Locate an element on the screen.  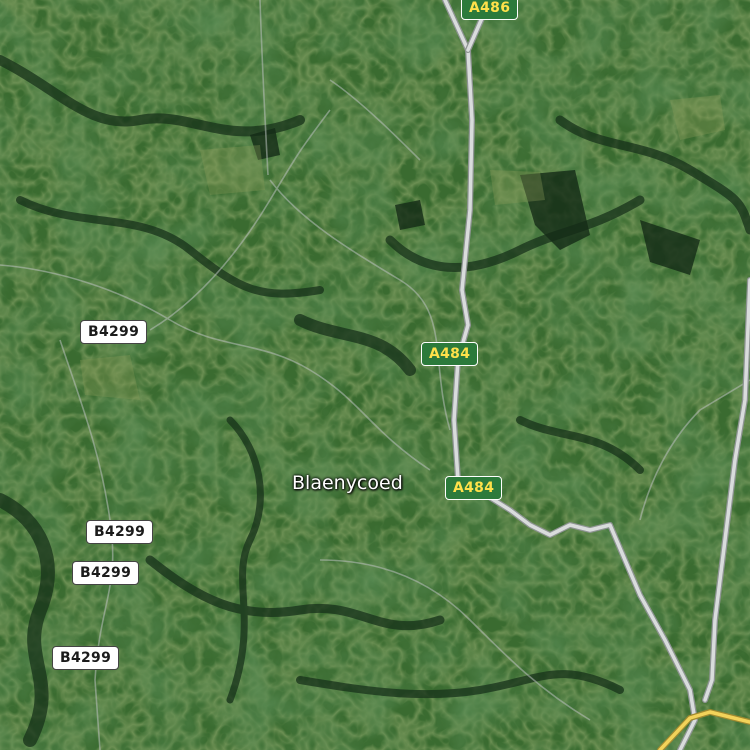
road-shield-a486: A486 is located at coordinates (490, 10).